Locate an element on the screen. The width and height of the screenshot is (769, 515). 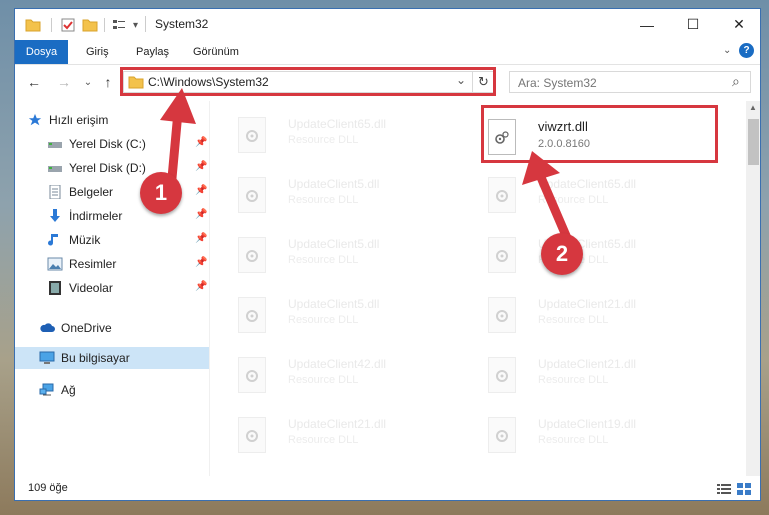
tab-home: Giriş is located at coordinates (97, 52).